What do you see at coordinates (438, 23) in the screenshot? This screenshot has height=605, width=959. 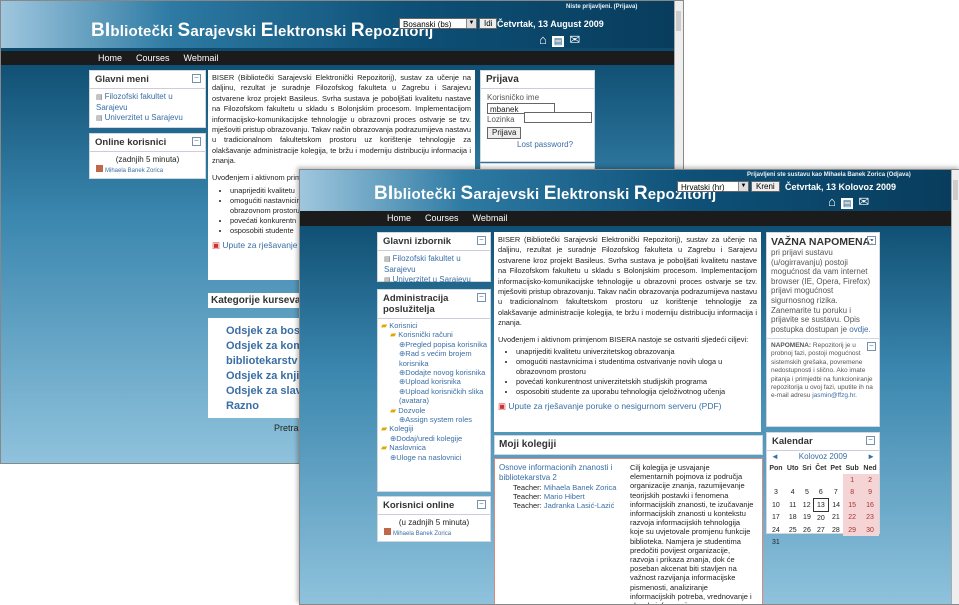 I see `language-select: Bosanski (bs) ▼` at bounding box center [438, 23].